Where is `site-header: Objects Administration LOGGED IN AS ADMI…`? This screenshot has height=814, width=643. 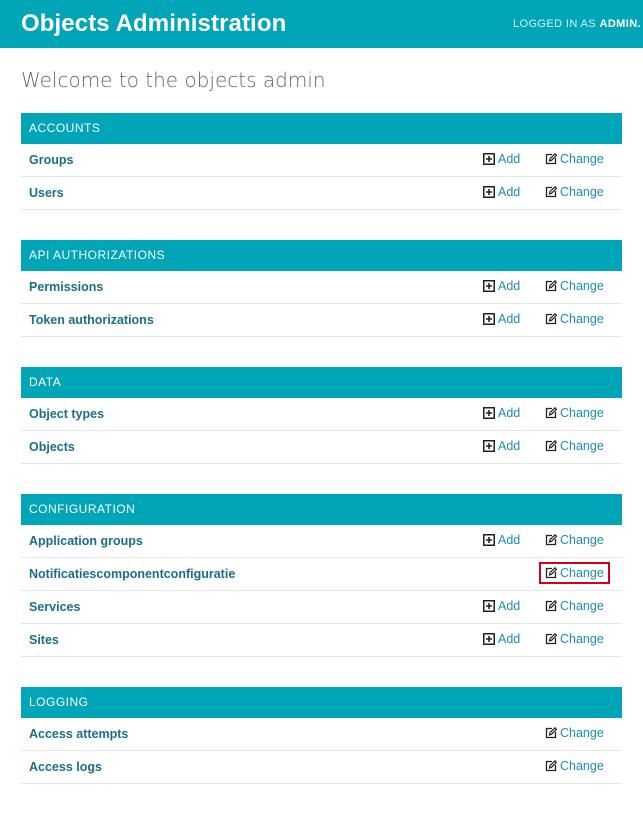 site-header: Objects Administration LOGGED IN AS ADMI… is located at coordinates (321, 24).